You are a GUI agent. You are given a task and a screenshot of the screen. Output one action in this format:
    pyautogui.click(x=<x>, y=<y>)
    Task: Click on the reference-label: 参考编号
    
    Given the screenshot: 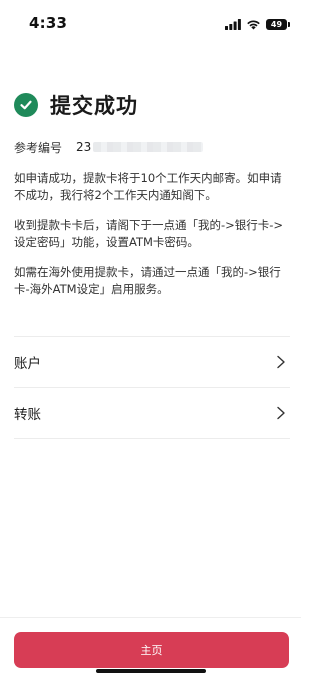 What is the action you would take?
    pyautogui.click(x=38, y=147)
    